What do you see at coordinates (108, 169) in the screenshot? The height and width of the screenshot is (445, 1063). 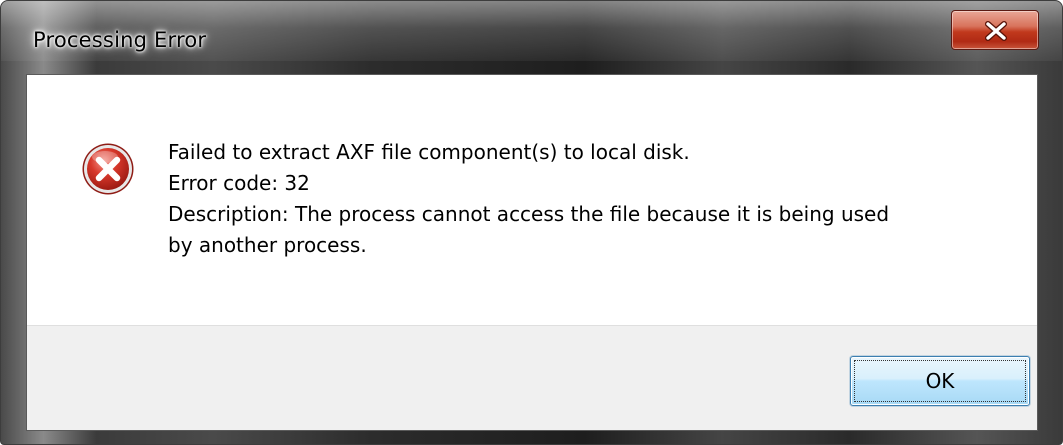 I see `error-icon` at bounding box center [108, 169].